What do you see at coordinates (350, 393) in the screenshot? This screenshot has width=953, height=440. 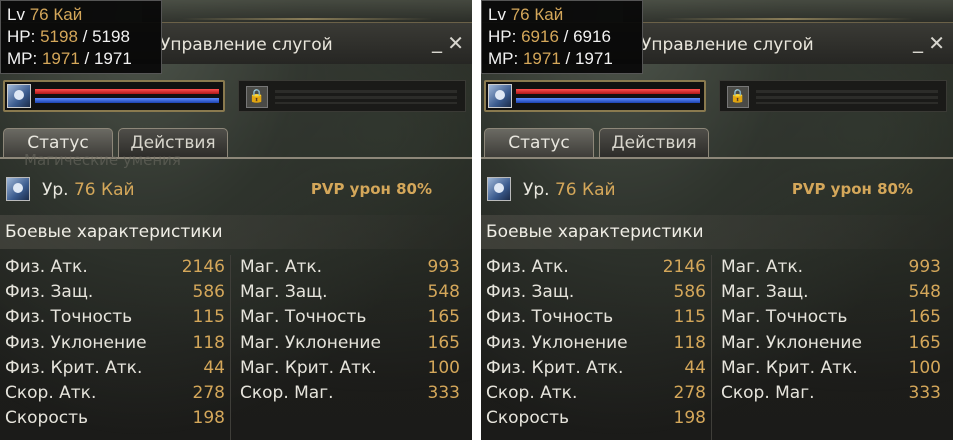 I see `stat-row: Скор. Маг. 333` at bounding box center [350, 393].